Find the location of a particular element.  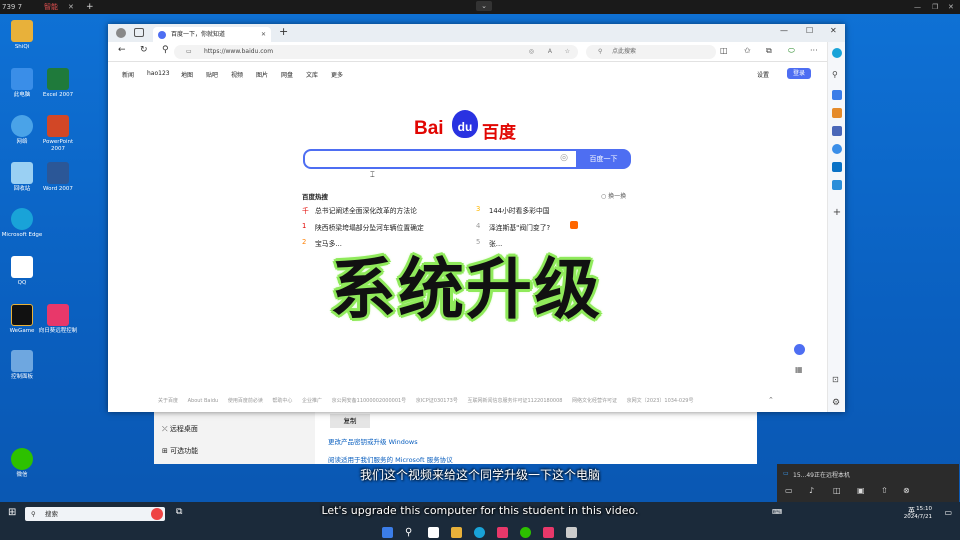

refresh-hot-link: ○ 换一换 is located at coordinates (613, 195).